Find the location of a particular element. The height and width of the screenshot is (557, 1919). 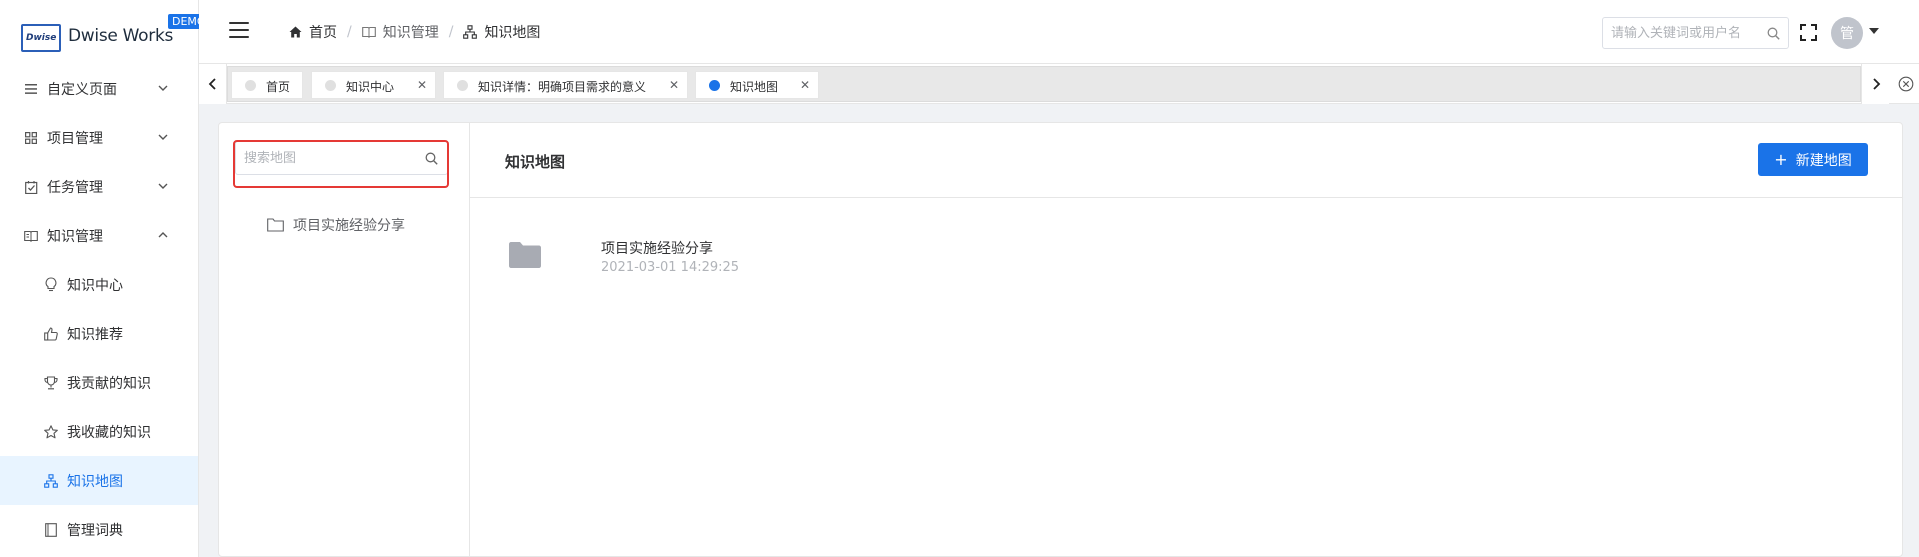

sidebar-menu-task-management: 任务管理 is located at coordinates (99, 186).